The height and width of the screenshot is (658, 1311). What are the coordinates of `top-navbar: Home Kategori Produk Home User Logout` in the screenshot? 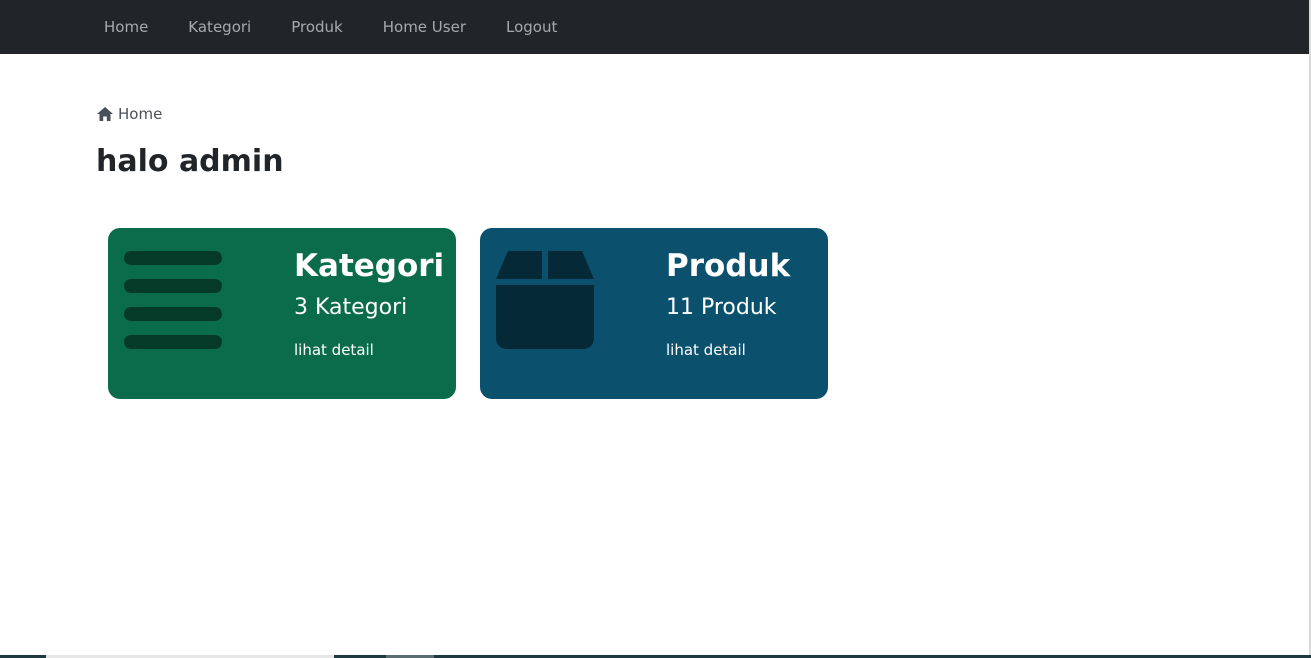 It's located at (654, 27).